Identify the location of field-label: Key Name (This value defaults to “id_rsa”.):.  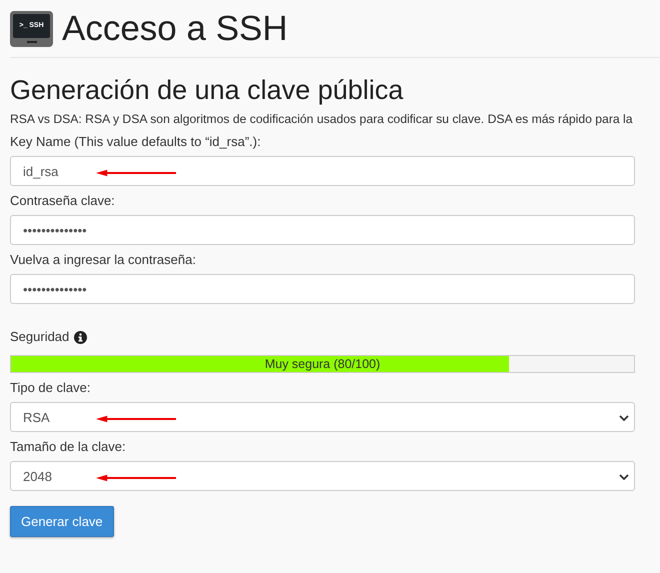
(136, 142).